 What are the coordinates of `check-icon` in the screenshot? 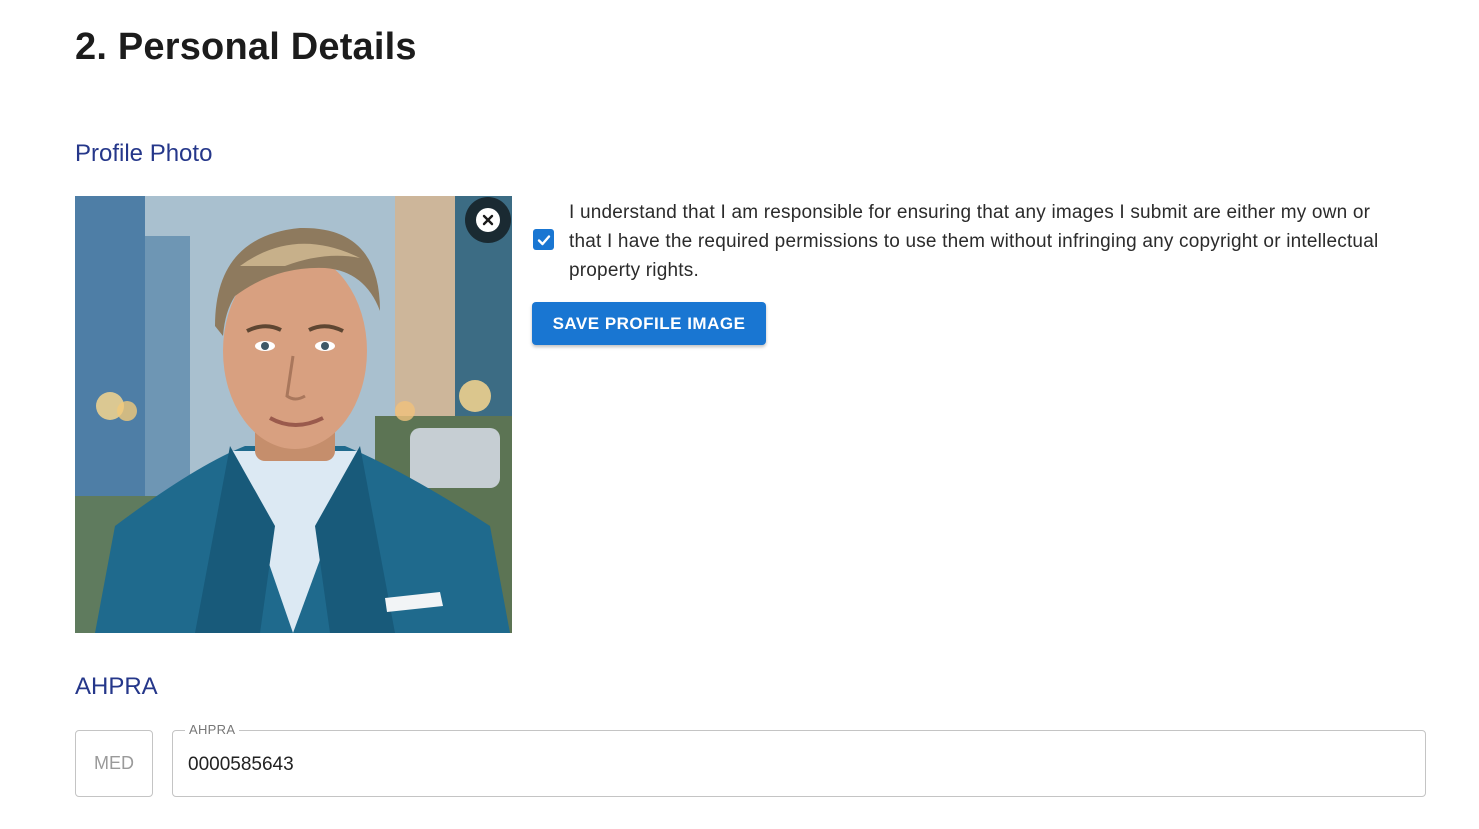 It's located at (543, 239).